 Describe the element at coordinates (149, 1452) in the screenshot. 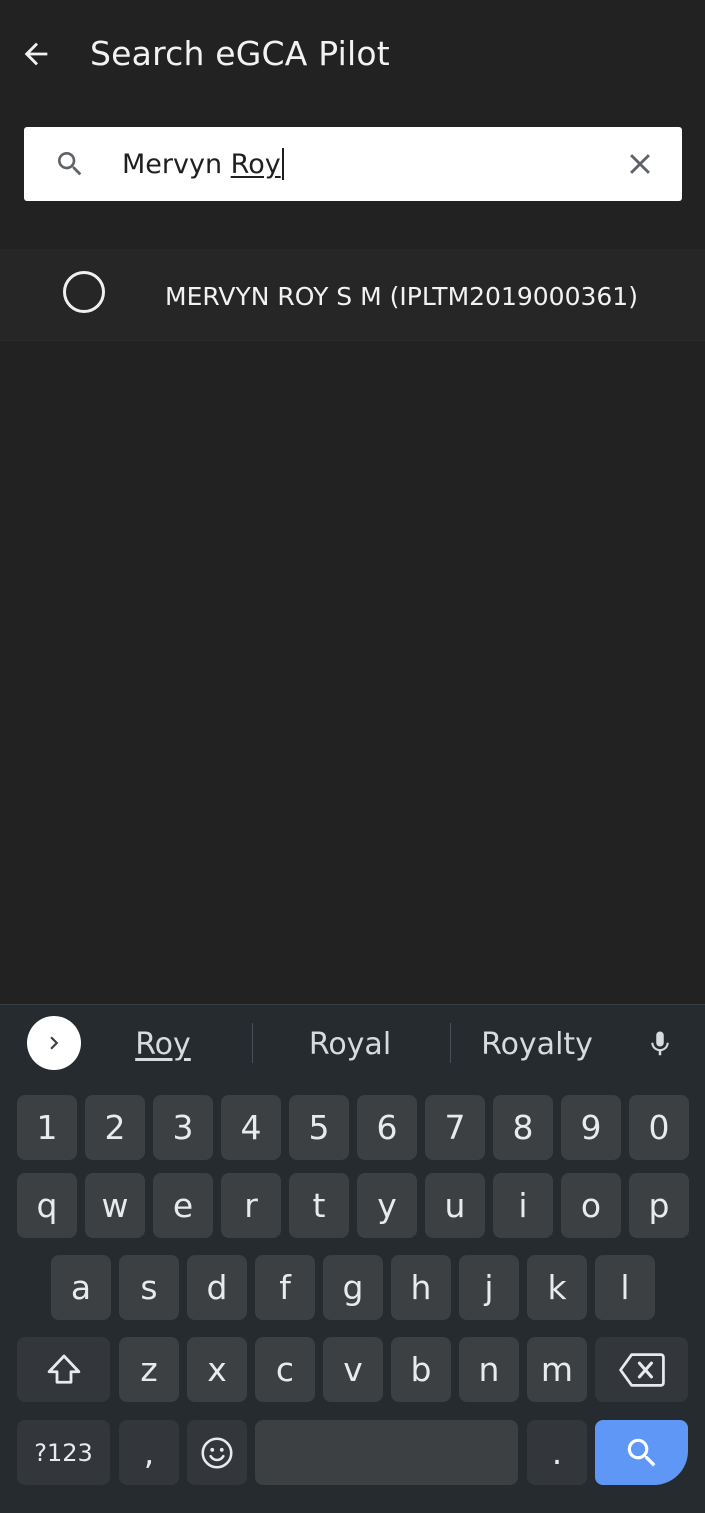

I see `comma-key: ,` at that location.